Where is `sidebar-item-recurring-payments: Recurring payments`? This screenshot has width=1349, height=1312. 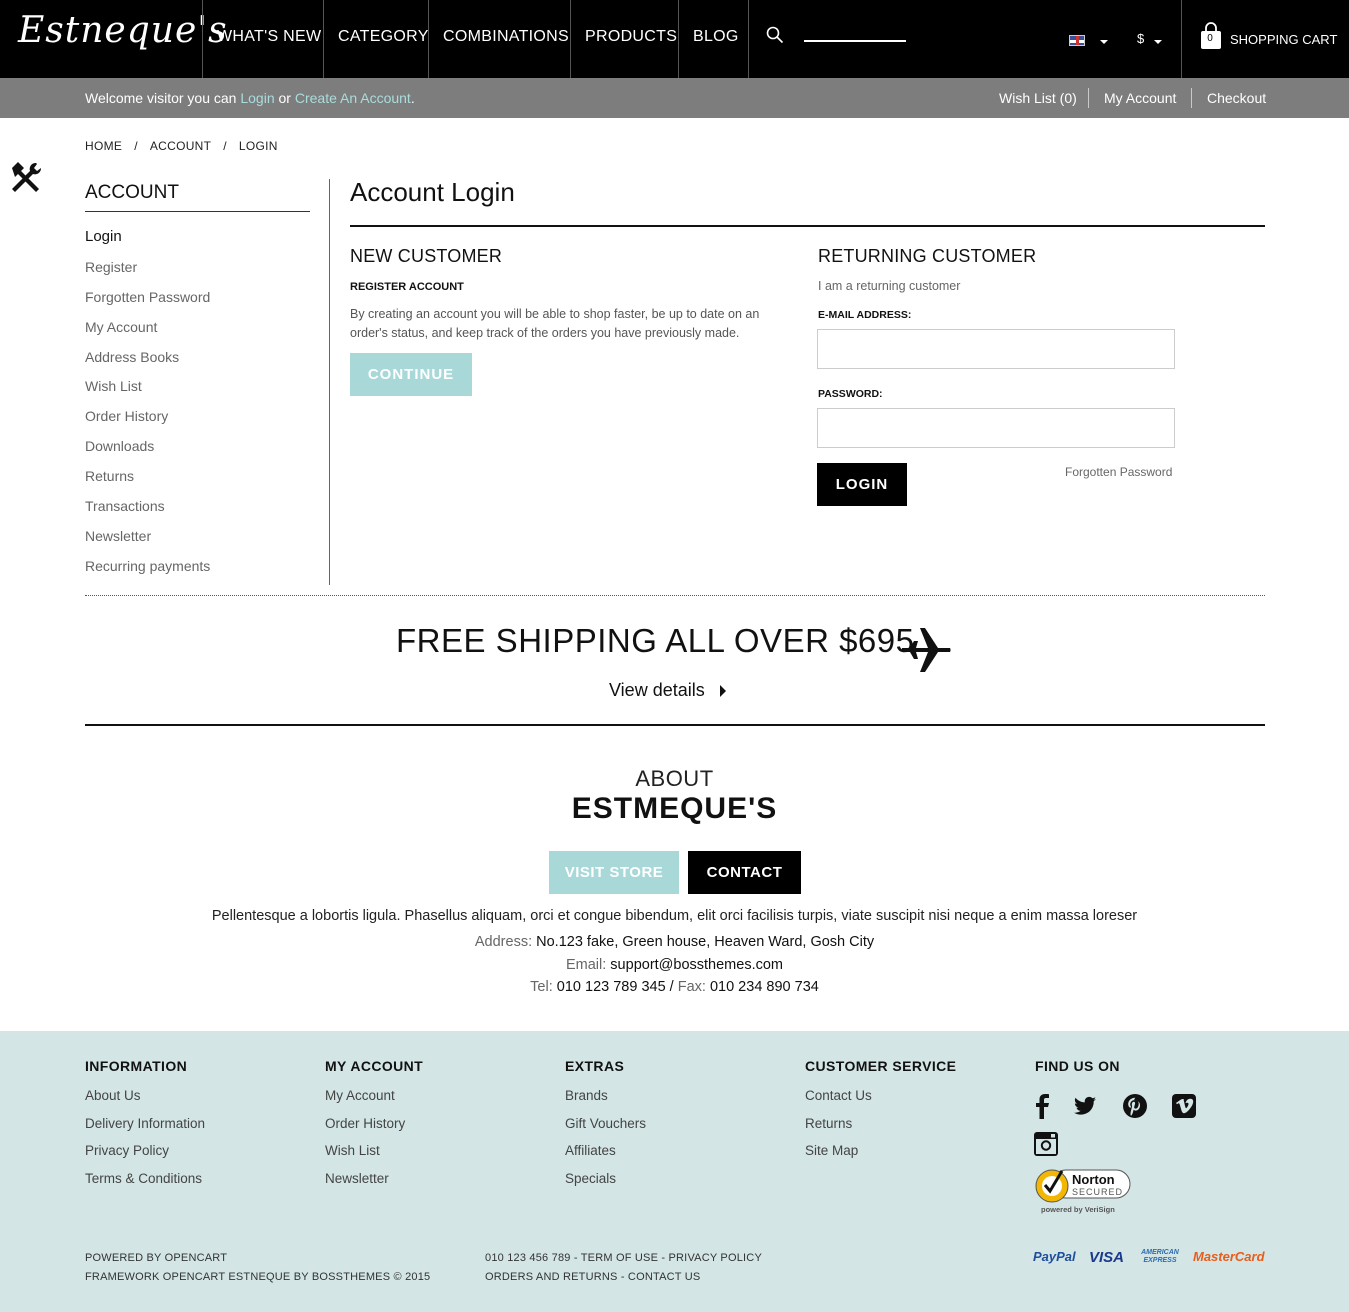
sidebar-item-recurring-payments: Recurring payments is located at coordinates (147, 572).